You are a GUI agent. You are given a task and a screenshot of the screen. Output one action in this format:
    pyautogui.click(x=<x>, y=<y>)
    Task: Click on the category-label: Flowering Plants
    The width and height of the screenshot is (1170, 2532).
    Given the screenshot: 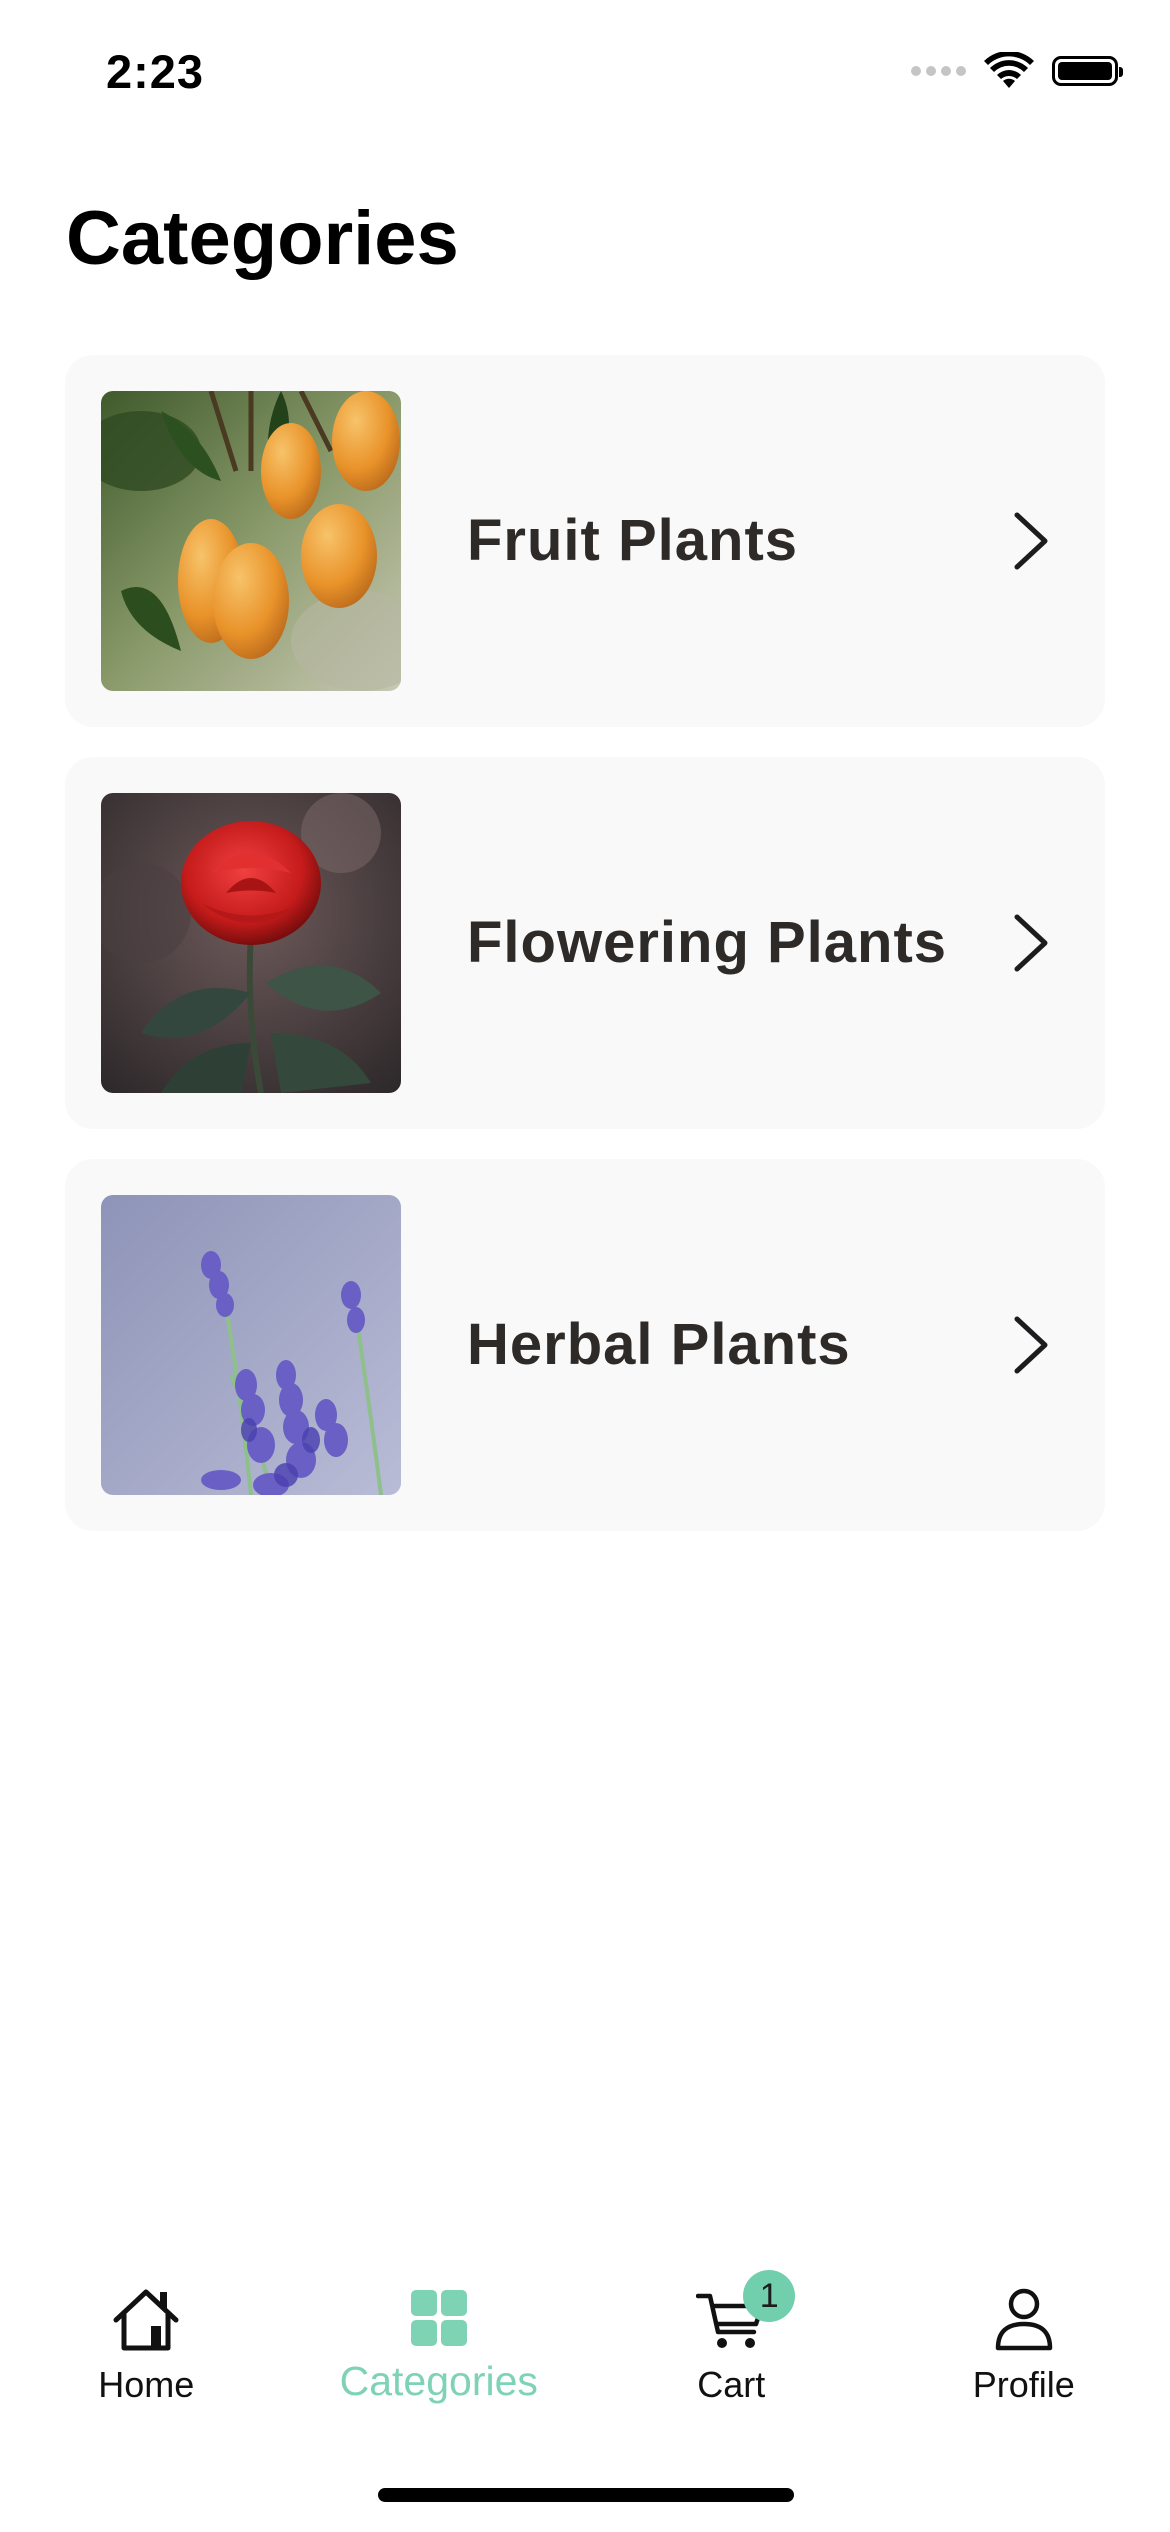 What is the action you would take?
    pyautogui.click(x=707, y=942)
    